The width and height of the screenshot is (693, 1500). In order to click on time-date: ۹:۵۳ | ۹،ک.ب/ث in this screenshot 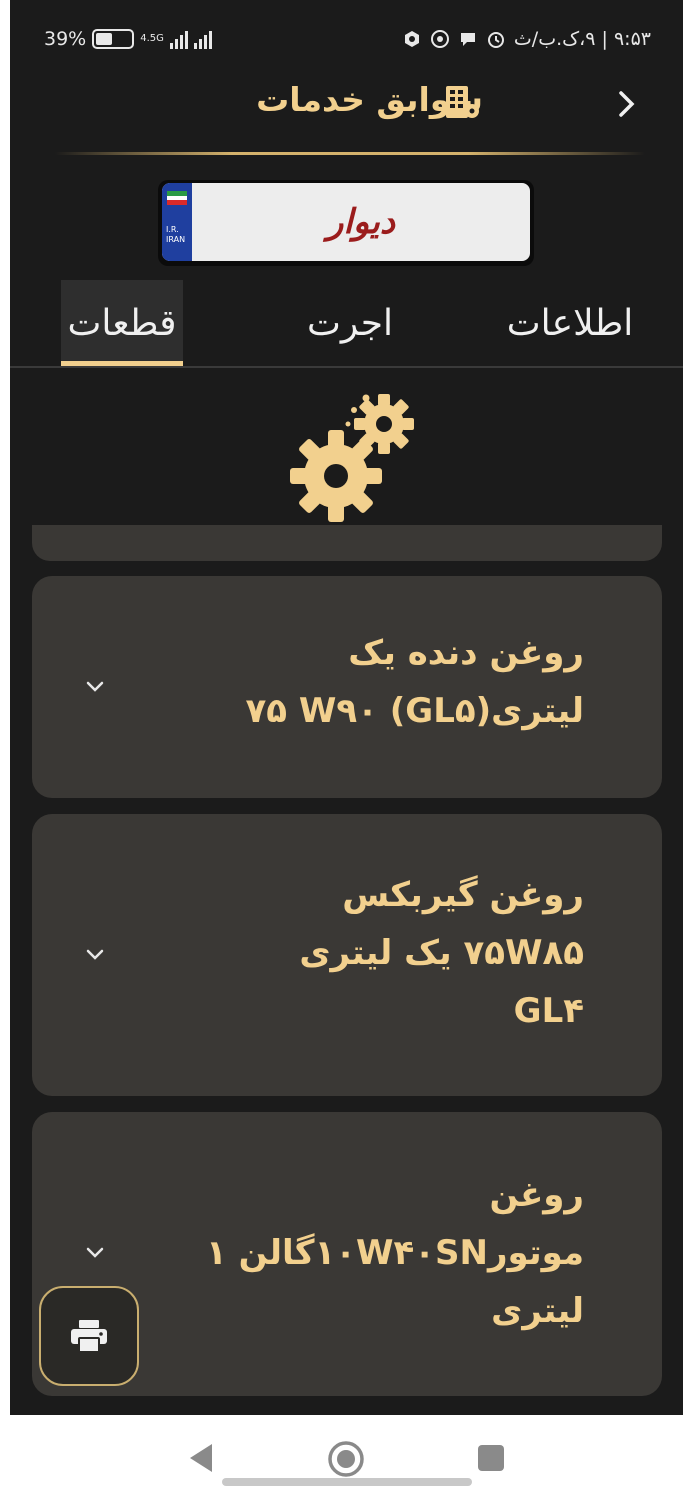, I will do `click(582, 39)`.